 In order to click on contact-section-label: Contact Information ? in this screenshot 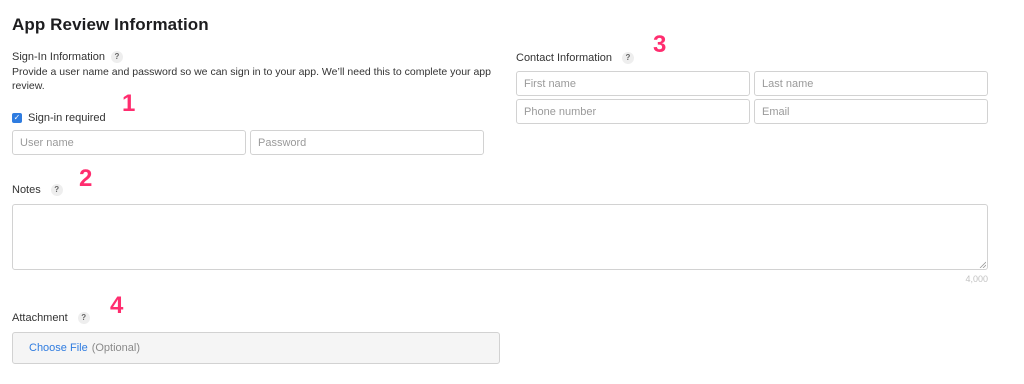, I will do `click(575, 58)`.